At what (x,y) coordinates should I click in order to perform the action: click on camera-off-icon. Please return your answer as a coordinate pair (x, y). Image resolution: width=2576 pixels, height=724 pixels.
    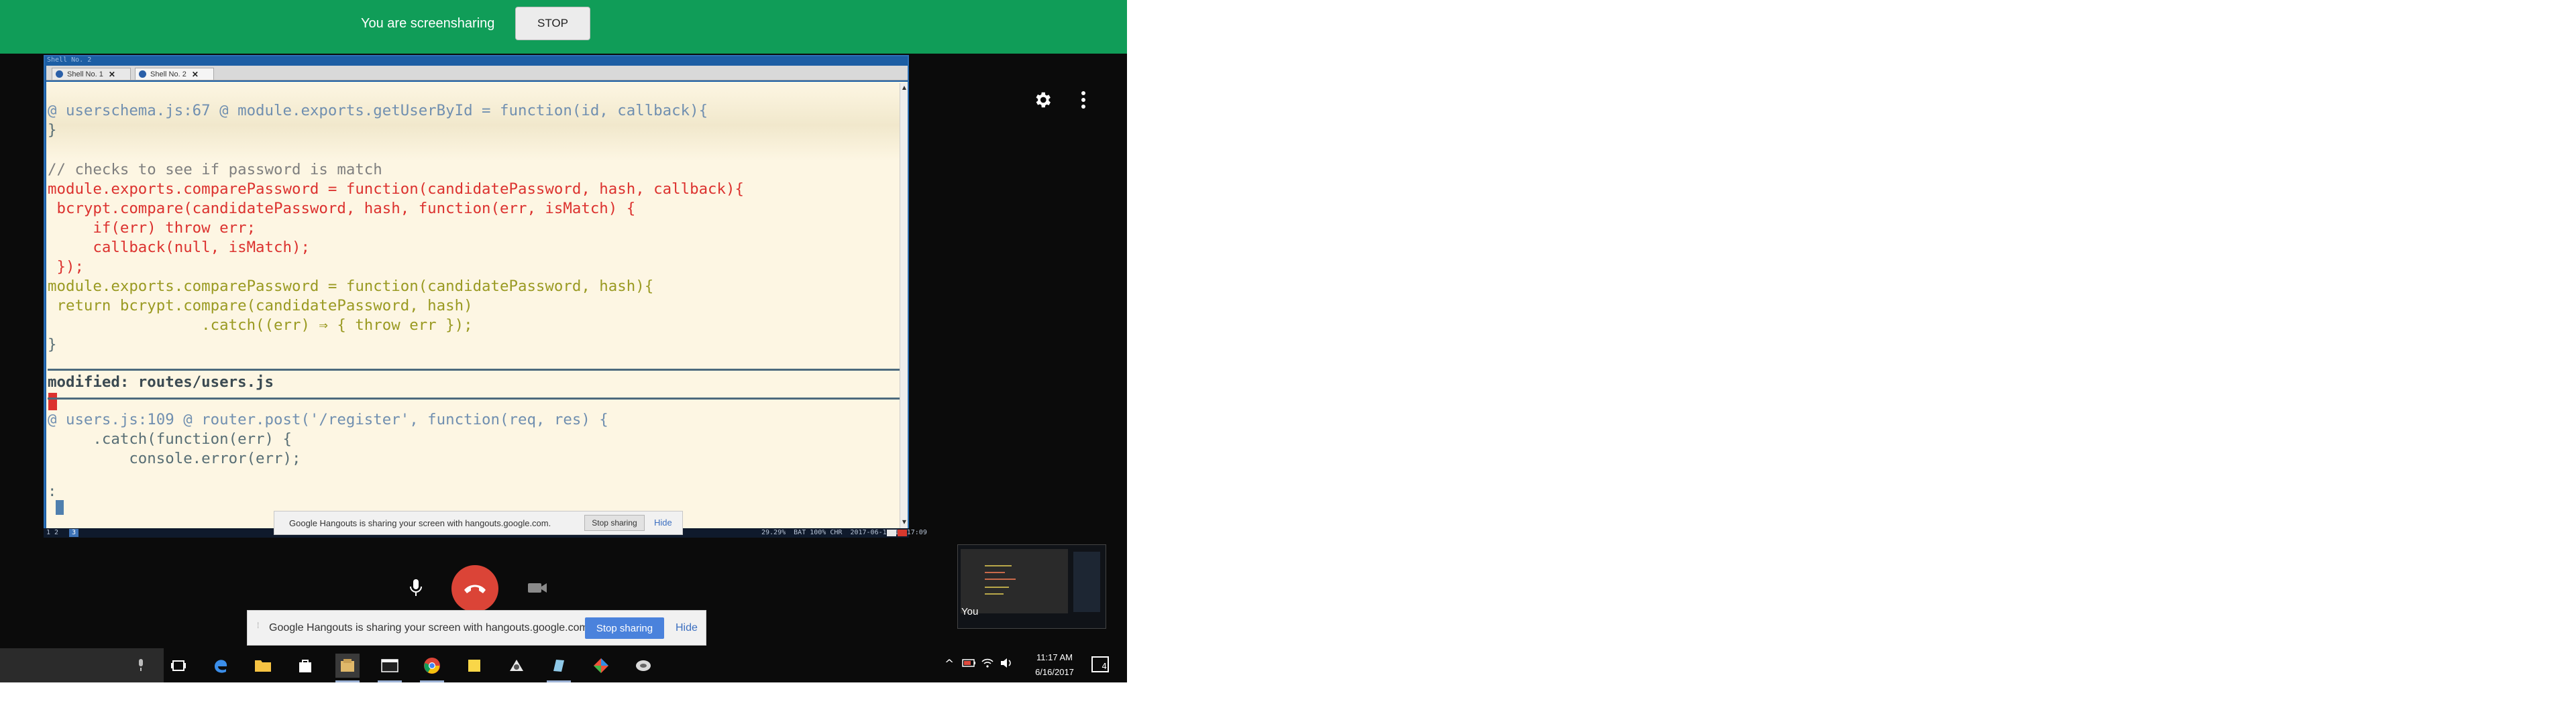
    Looking at the image, I should click on (537, 588).